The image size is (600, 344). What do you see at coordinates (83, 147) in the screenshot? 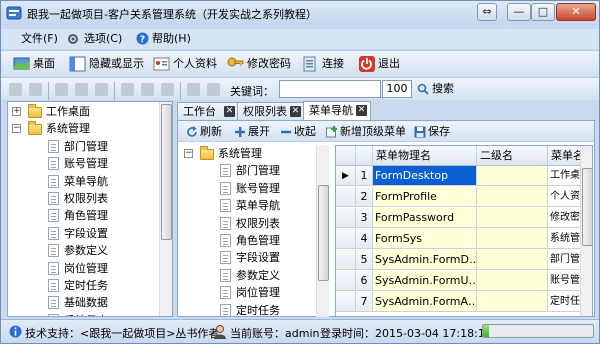
I see `tree-node: 部门管理` at bounding box center [83, 147].